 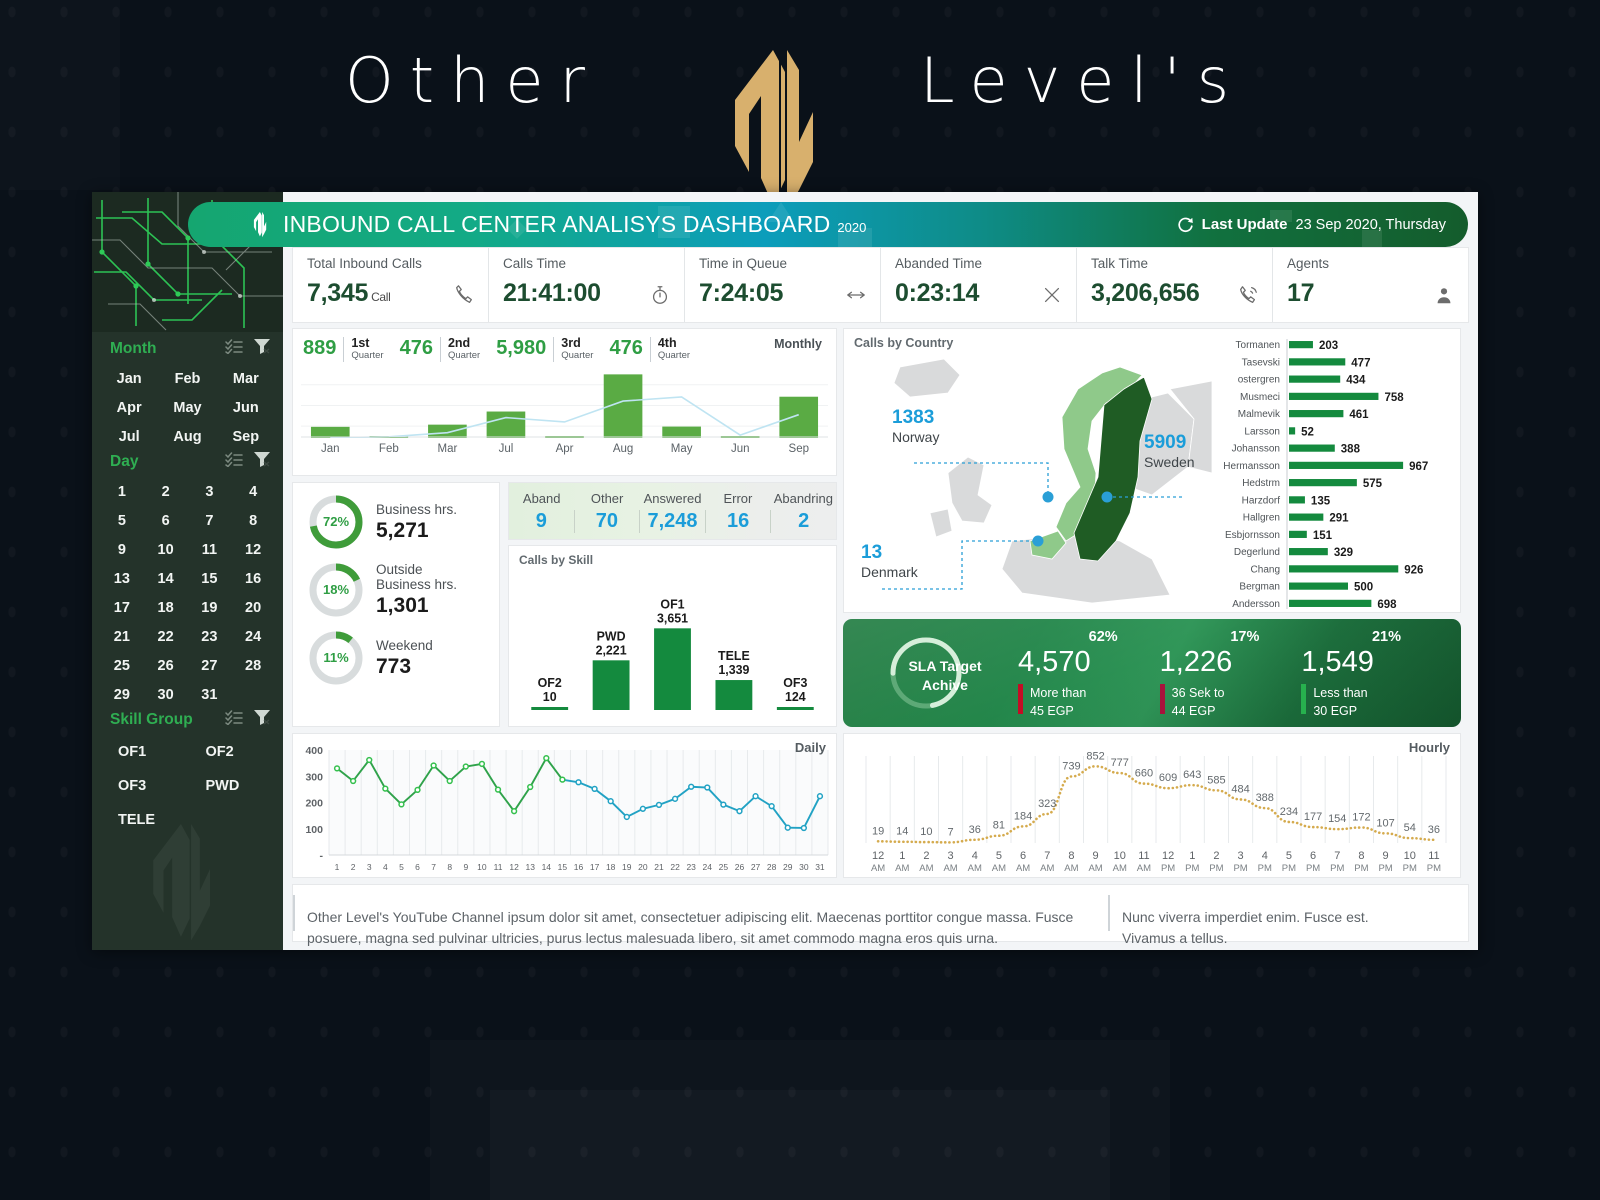 What do you see at coordinates (166, 694) in the screenshot?
I see `filter-option-30: 30` at bounding box center [166, 694].